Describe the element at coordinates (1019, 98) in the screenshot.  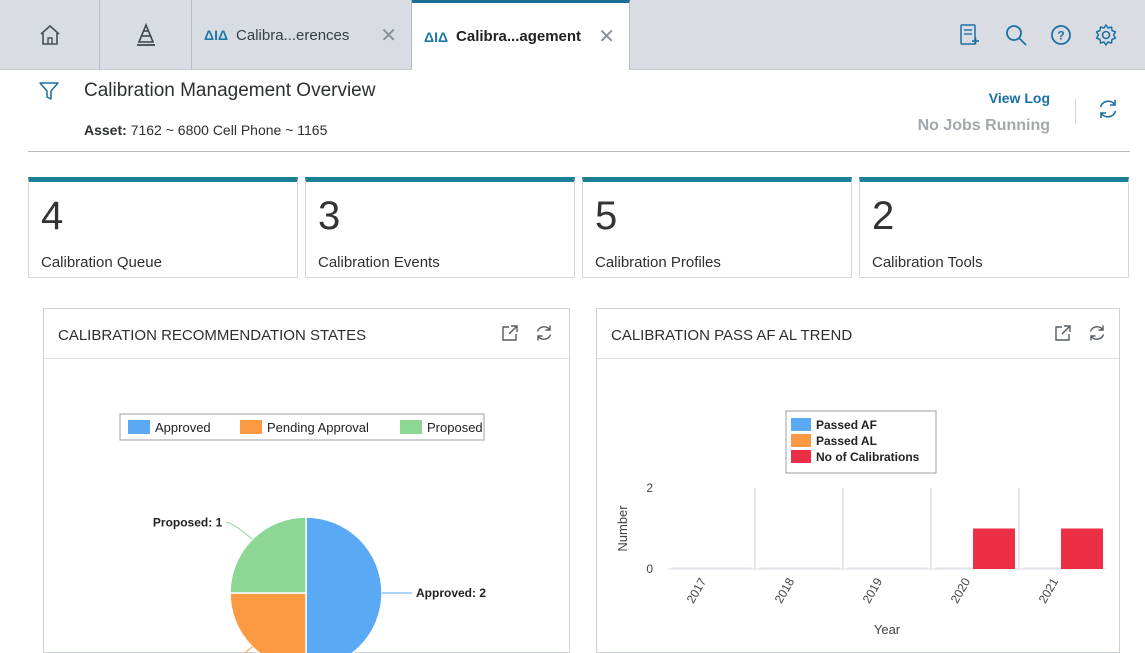
I see `view-log-link: View Log` at that location.